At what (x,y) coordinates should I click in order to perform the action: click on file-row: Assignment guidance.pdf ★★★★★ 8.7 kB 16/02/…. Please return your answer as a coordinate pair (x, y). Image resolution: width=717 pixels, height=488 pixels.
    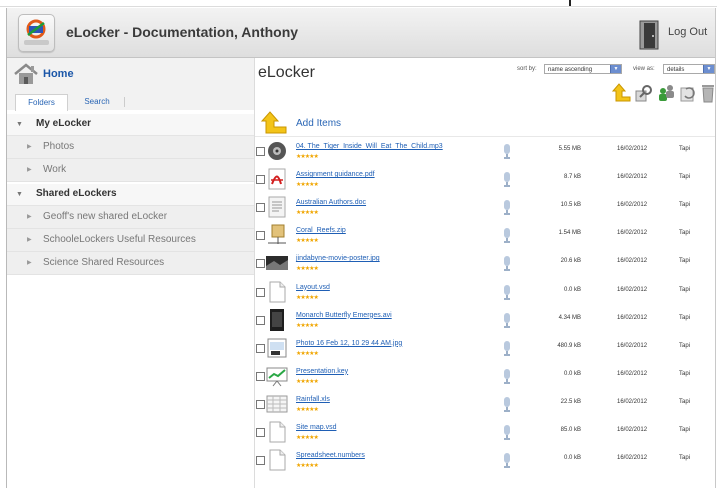
    Looking at the image, I should click on (485, 179).